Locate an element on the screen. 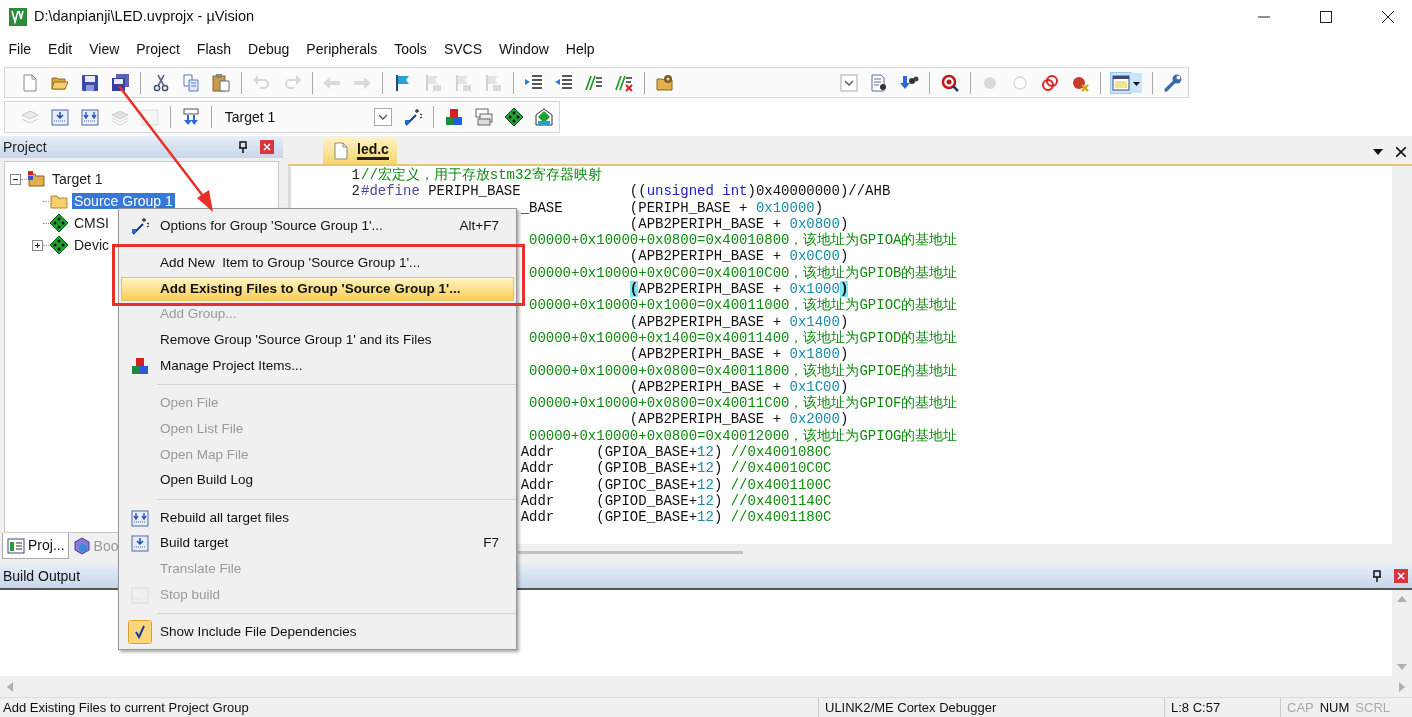 Image resolution: width=1412 pixels, height=717 pixels. code-line: 00000+0x10000+0x0C00=0x40010C00，该地址为GPIOB的基地址 is located at coordinates (743, 273).